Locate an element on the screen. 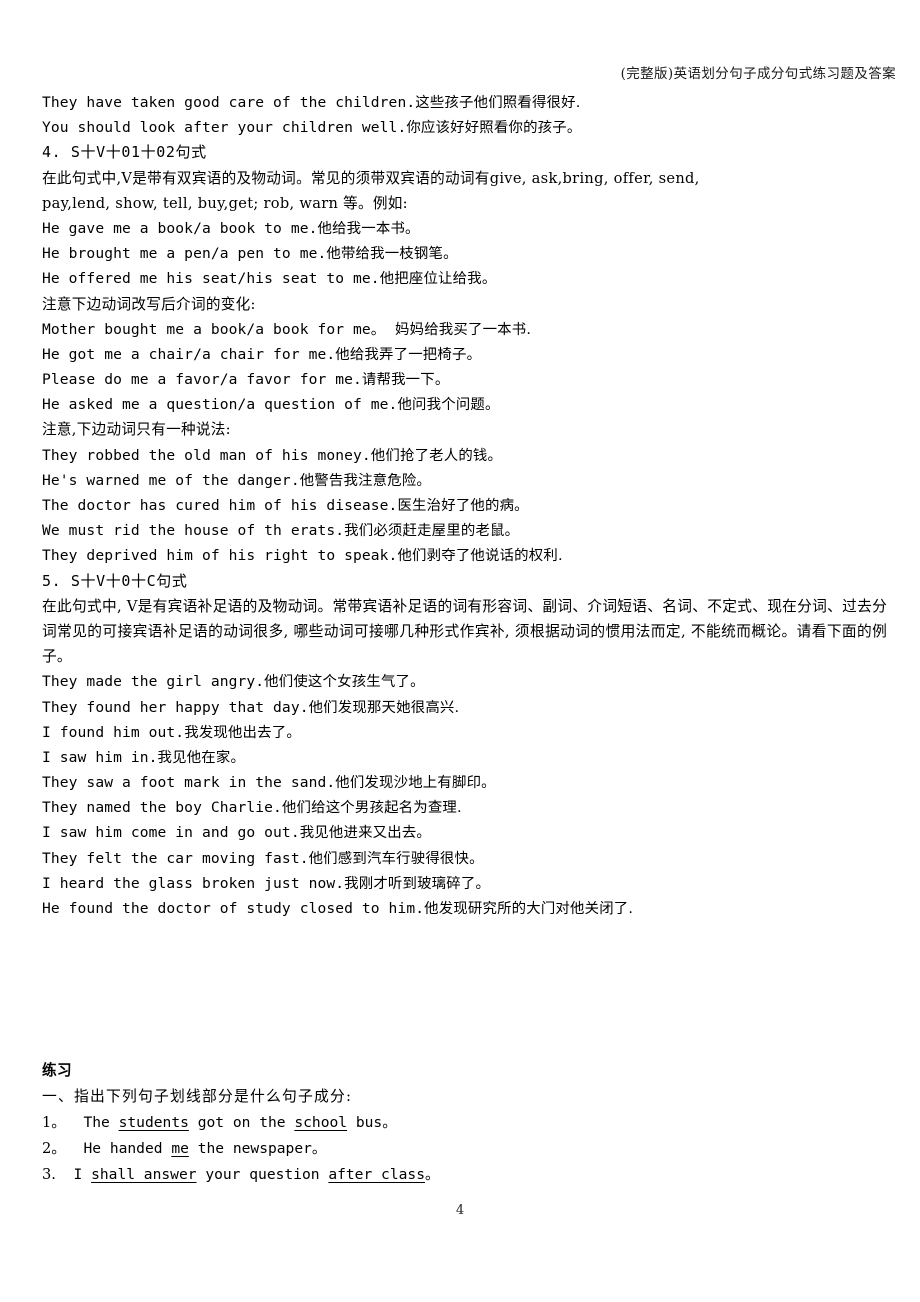 The width and height of the screenshot is (920, 1302). line-cn: 他们感到汽车行驶得很快。 is located at coordinates (396, 858).